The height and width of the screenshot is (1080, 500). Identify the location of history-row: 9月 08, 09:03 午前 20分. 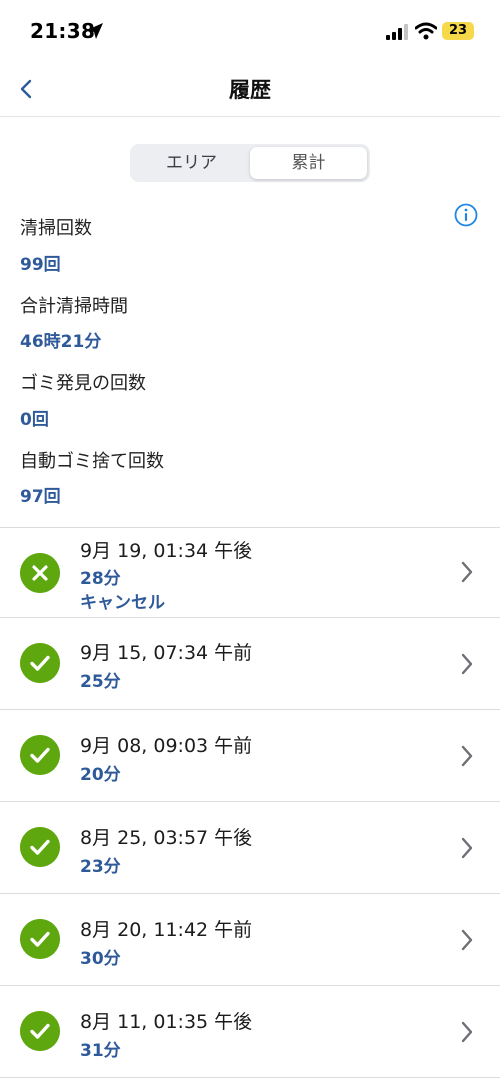
(250, 755).